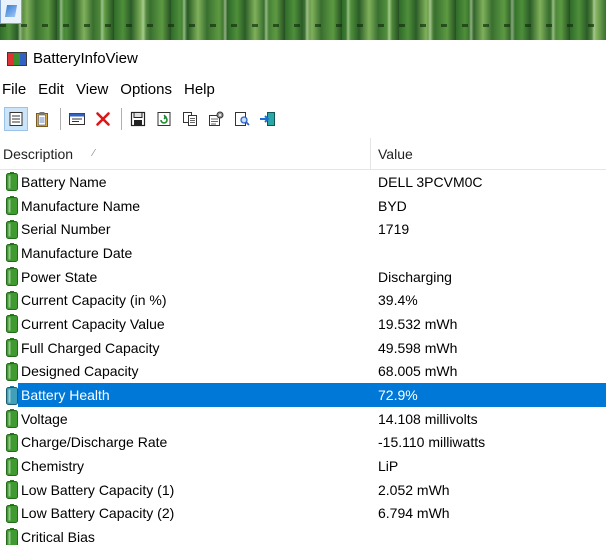 The image size is (606, 545). What do you see at coordinates (185, 300) in the screenshot?
I see `description-cell: Current Capacity (in %)` at bounding box center [185, 300].